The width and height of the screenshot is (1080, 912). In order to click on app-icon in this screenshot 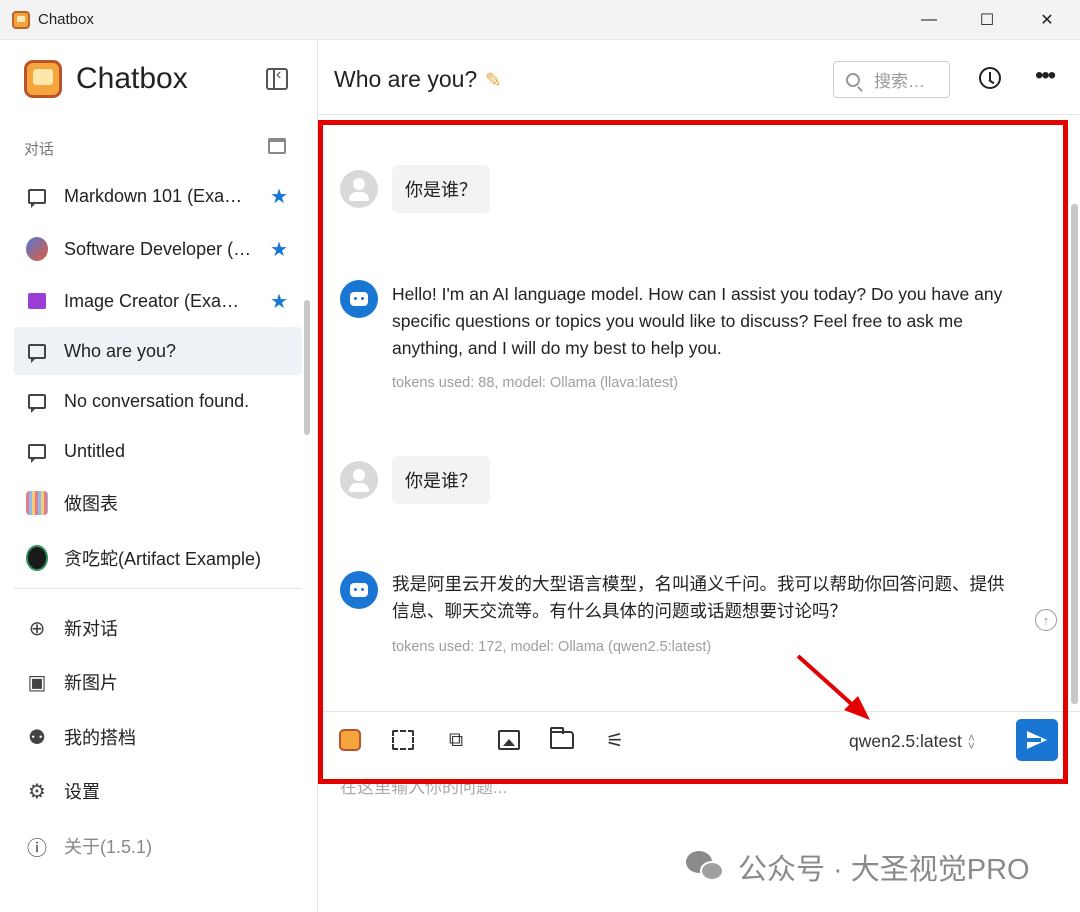, I will do `click(21, 19)`.